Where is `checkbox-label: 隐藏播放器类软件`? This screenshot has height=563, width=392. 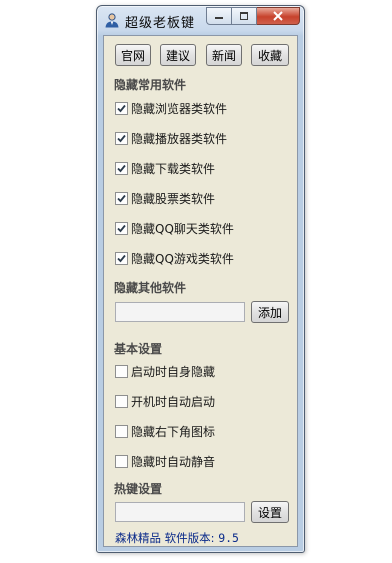
checkbox-label: 隐藏播放器类软件 is located at coordinates (179, 138).